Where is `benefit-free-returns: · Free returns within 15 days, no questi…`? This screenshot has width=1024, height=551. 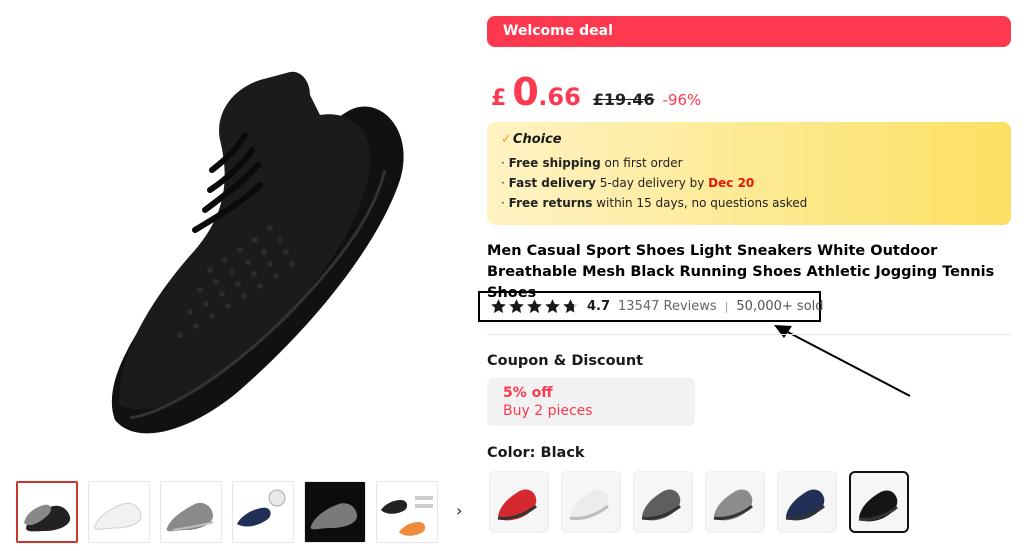
benefit-free-returns: · Free returns within 15 days, no questi… is located at coordinates (749, 203).